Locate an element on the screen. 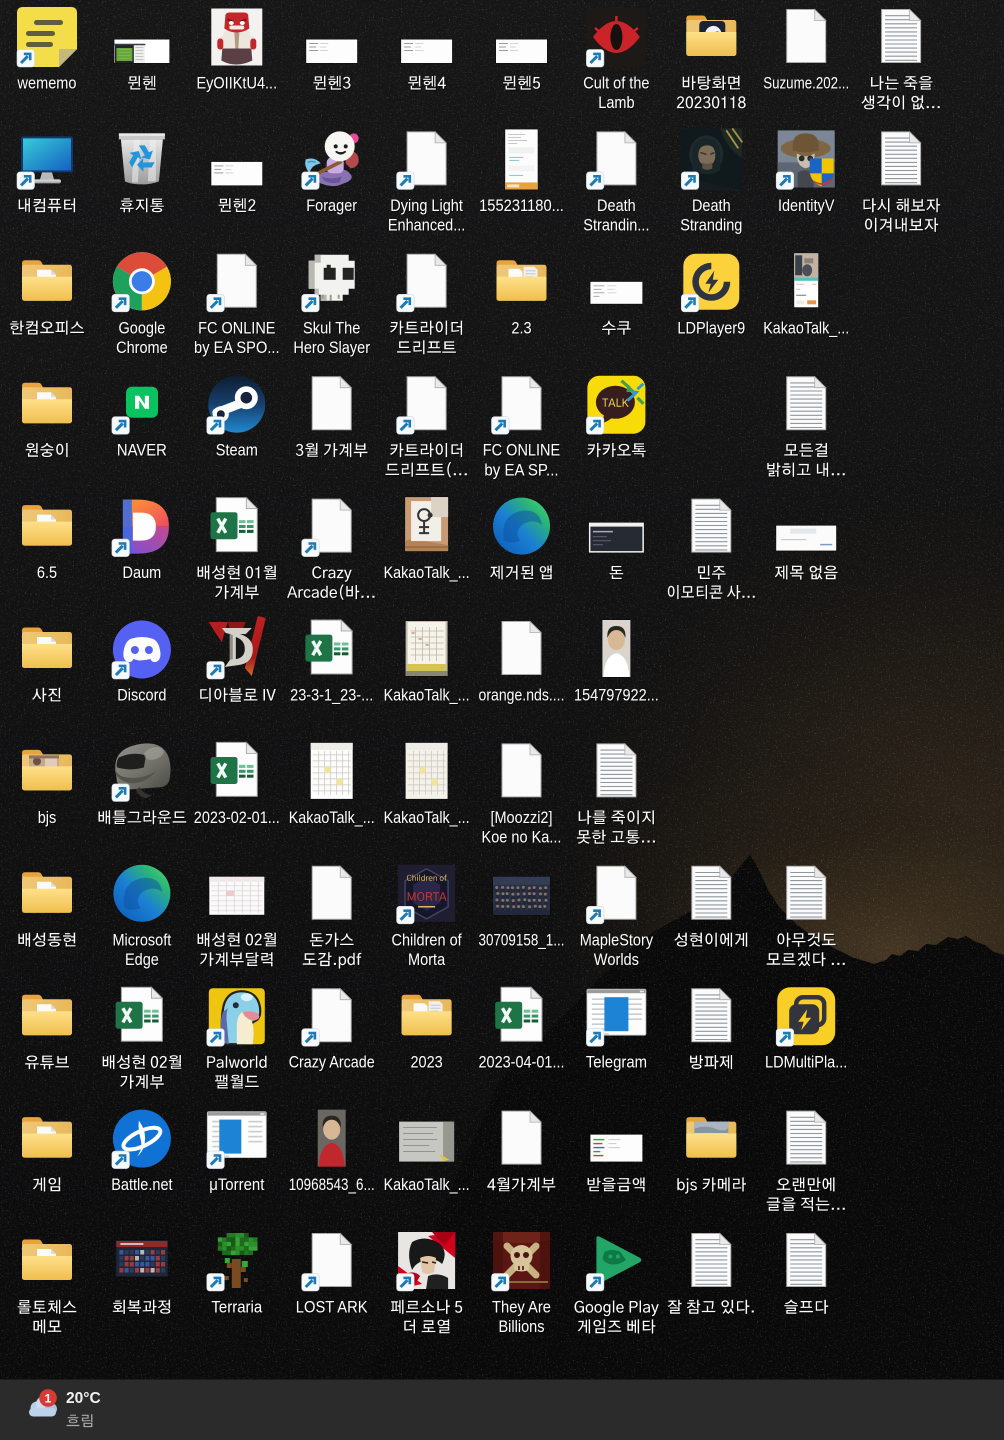 Image resolution: width=1004 pixels, height=1440 pixels. svg-text: Stranding is located at coordinates (711, 226).